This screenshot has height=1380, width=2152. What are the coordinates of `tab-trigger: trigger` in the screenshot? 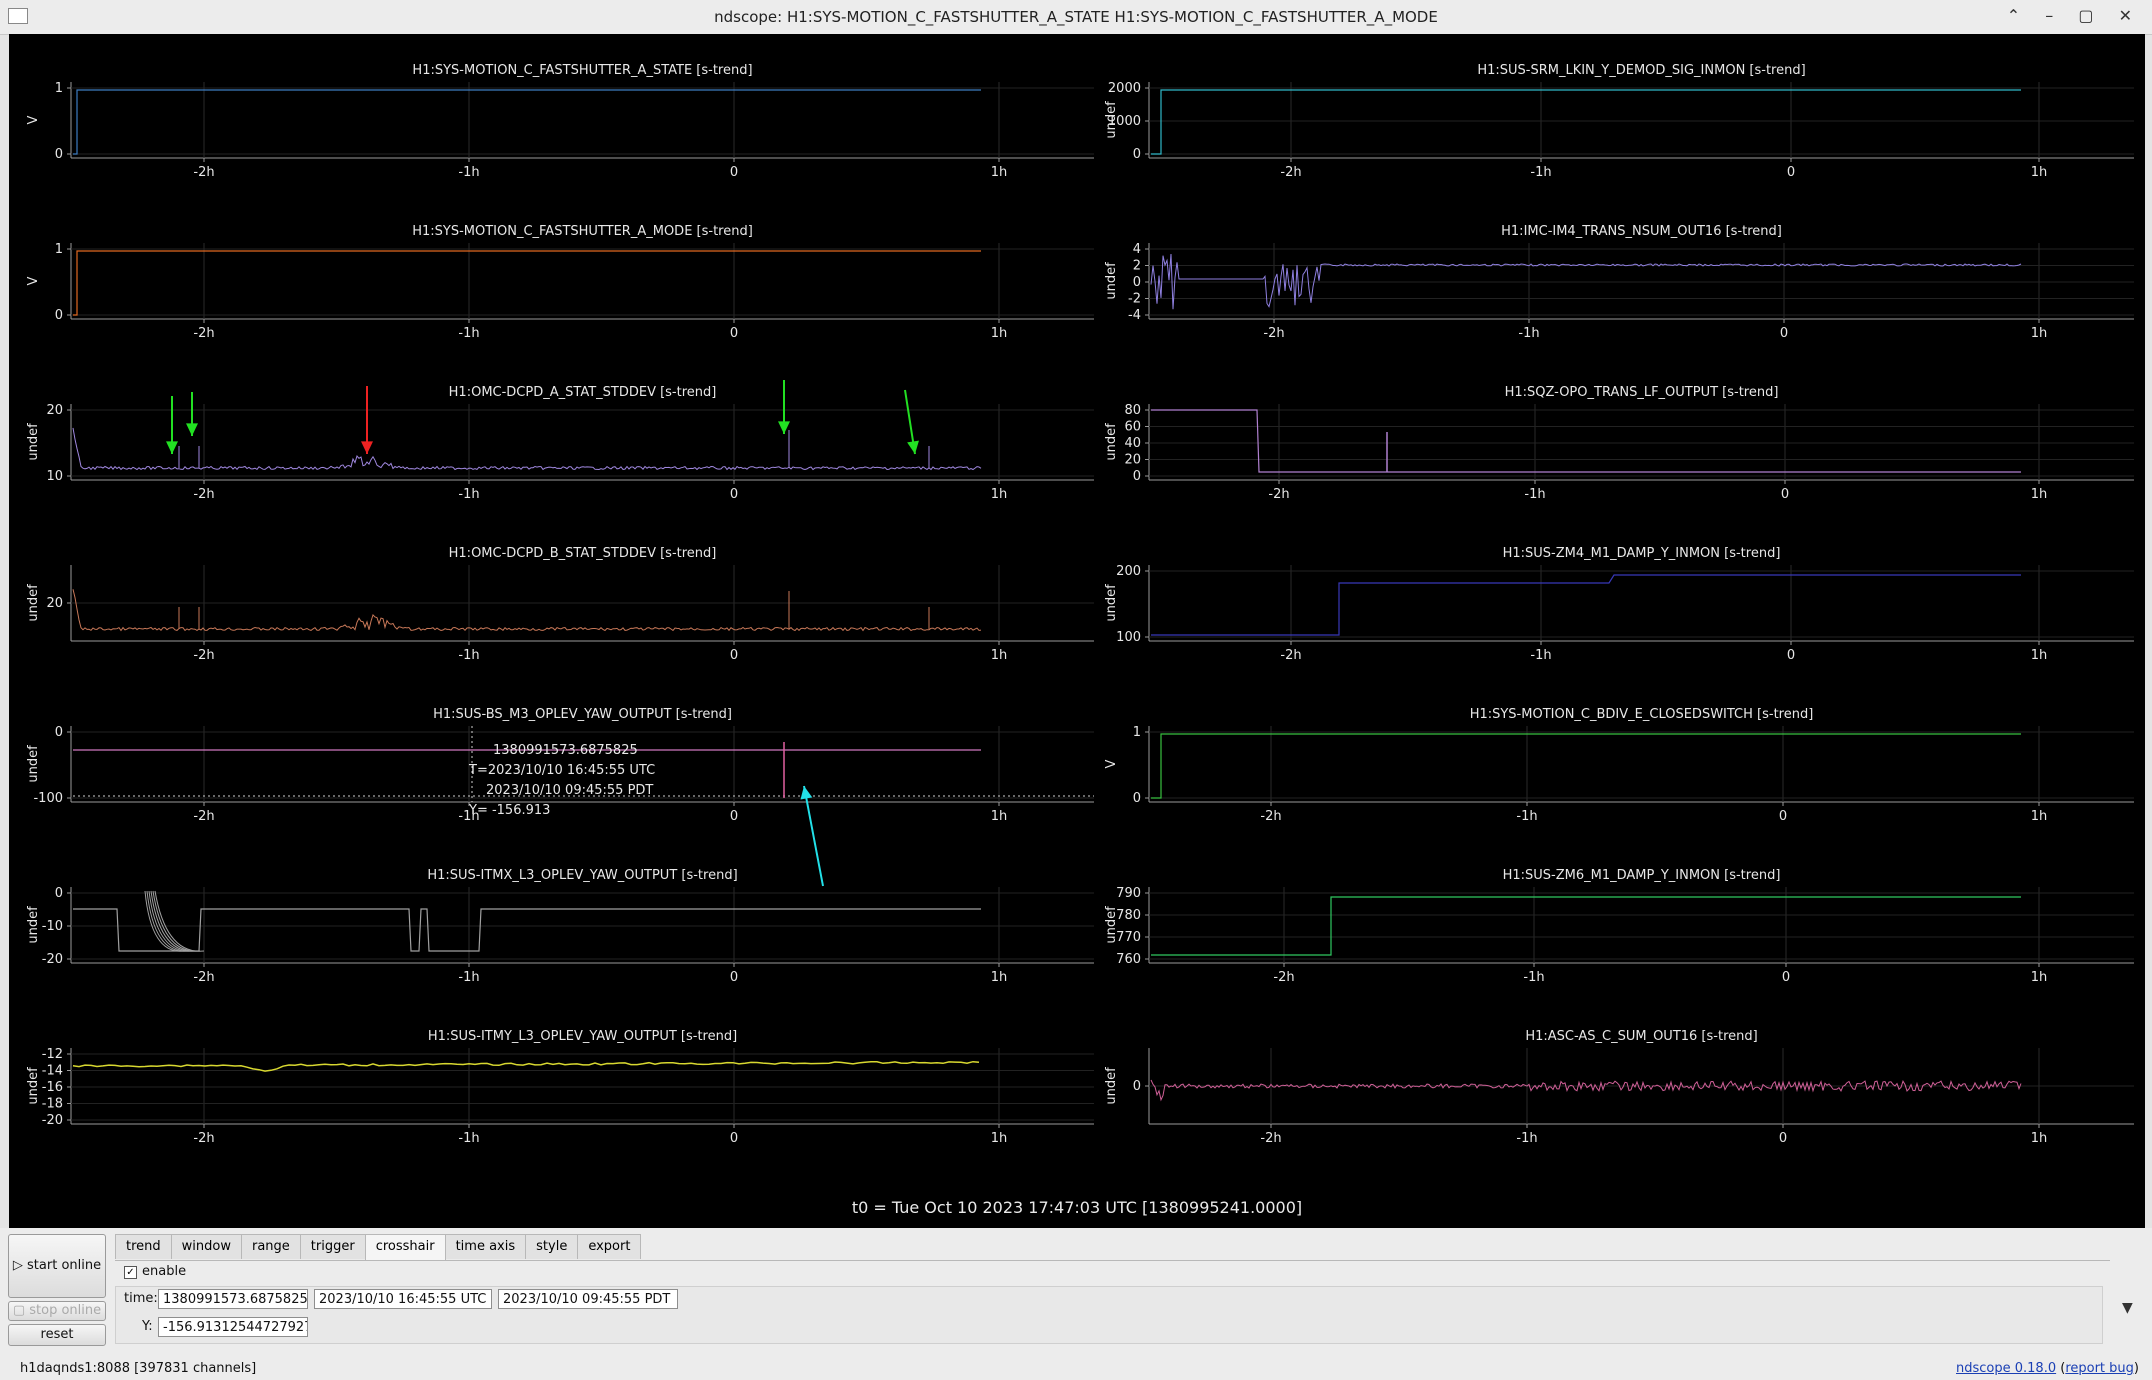 It's located at (332, 1246).